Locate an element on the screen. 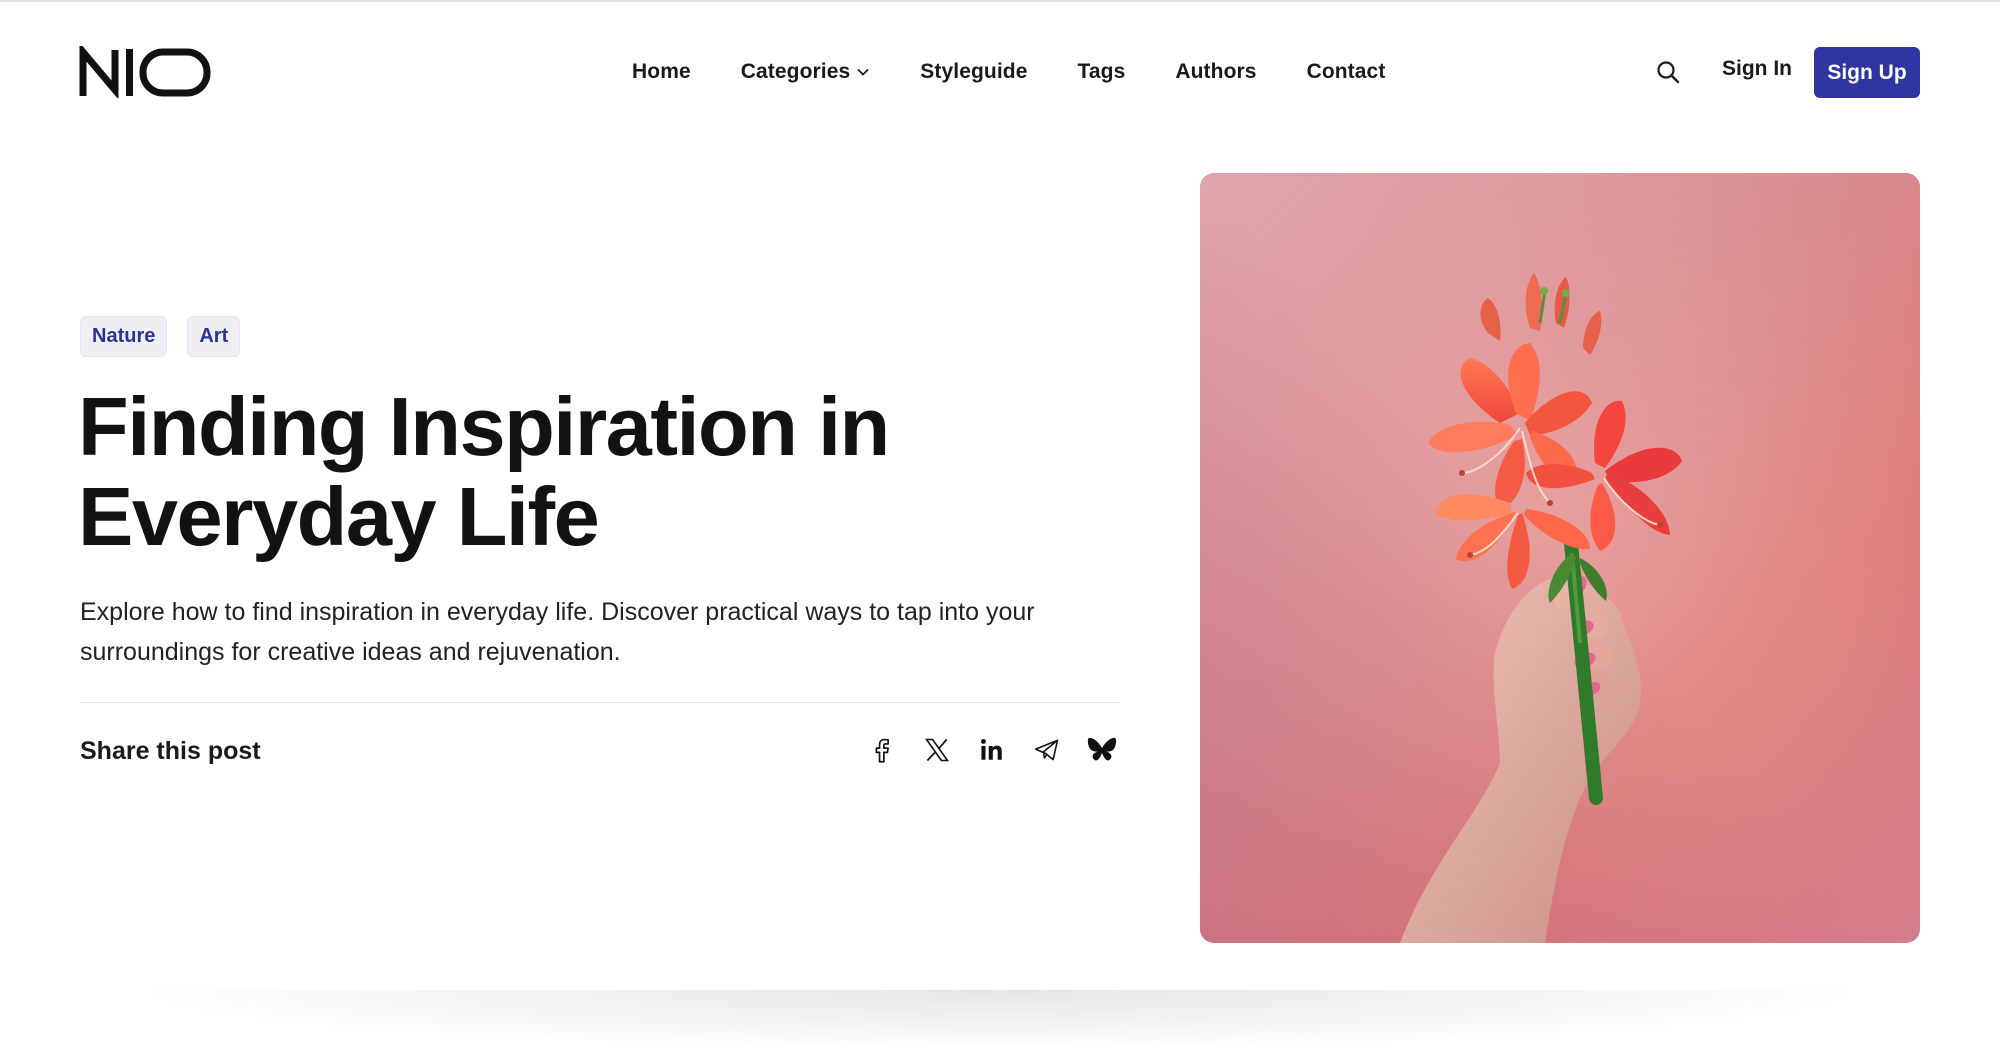 This screenshot has height=1050, width=2000. search-icon is located at coordinates (1668, 72).